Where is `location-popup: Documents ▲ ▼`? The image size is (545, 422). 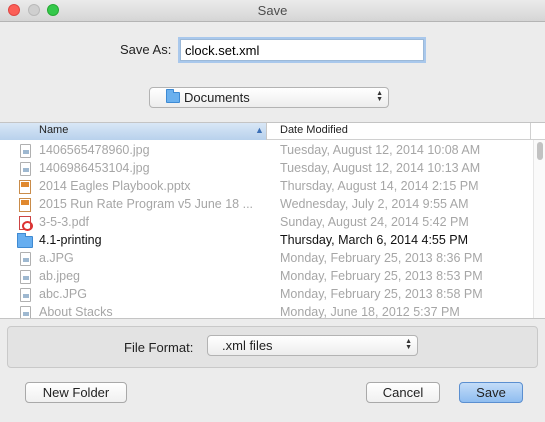 location-popup: Documents ▲ ▼ is located at coordinates (269, 97).